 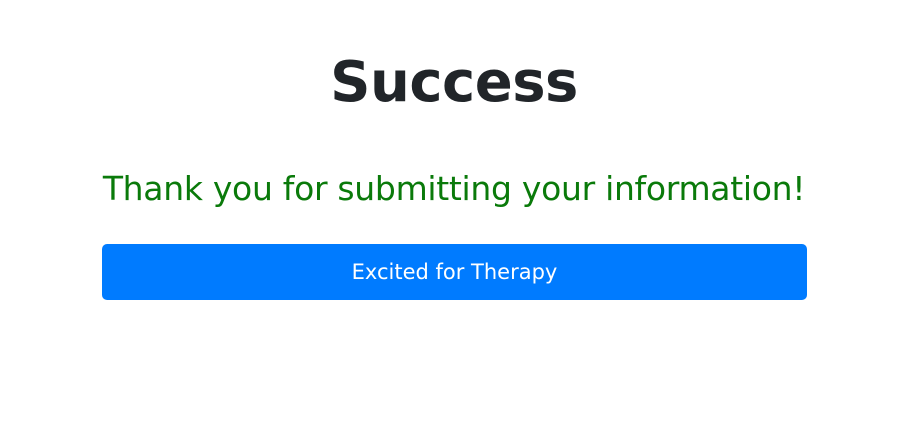 I want to click on page-title: Success, so click(x=454, y=82).